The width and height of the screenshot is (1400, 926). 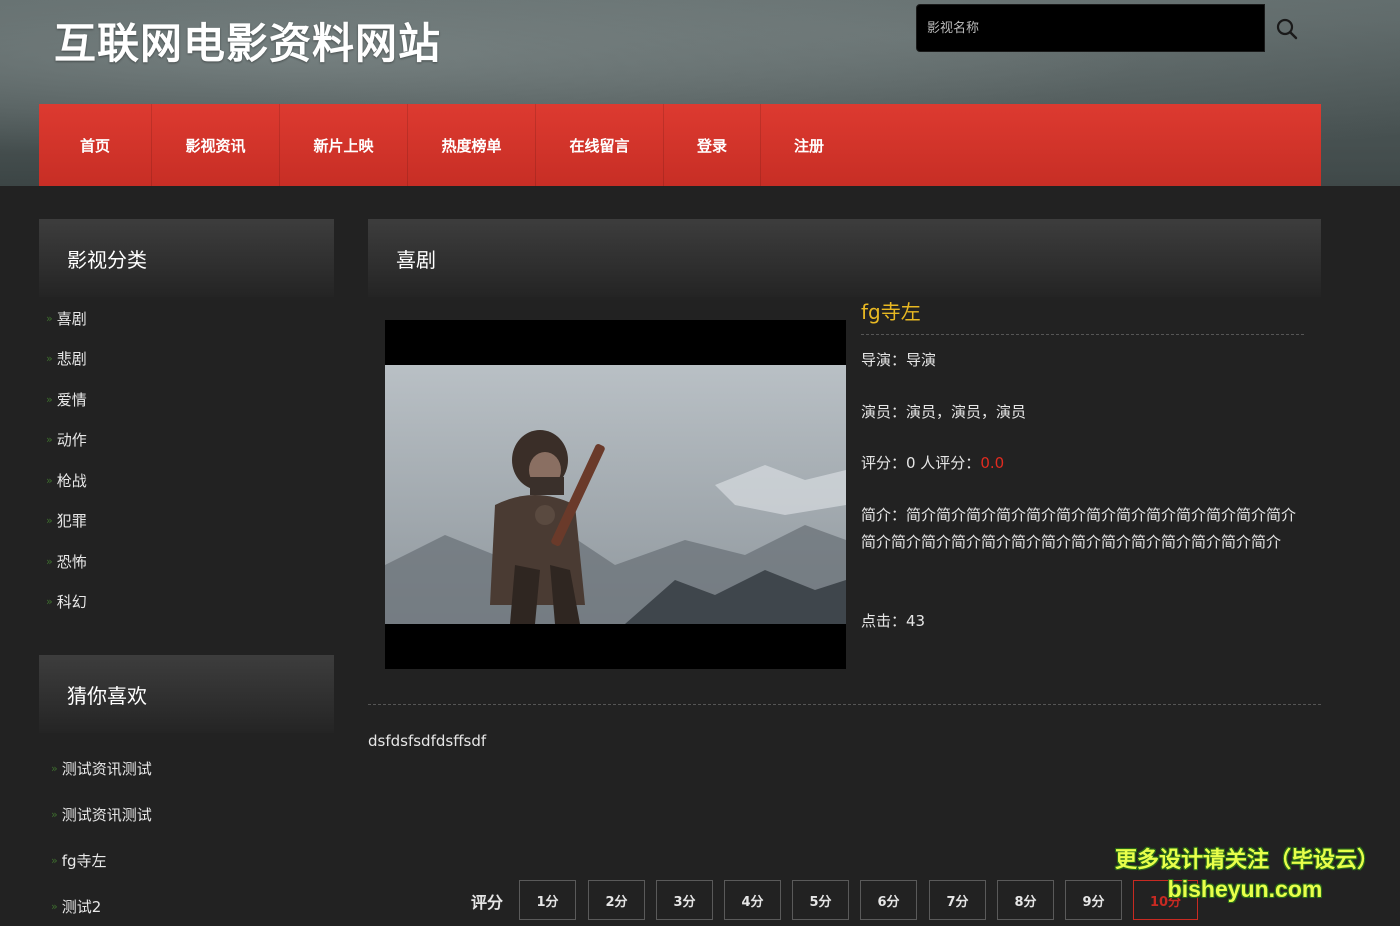 I want to click on movie-title: fg寺左, so click(x=891, y=312).